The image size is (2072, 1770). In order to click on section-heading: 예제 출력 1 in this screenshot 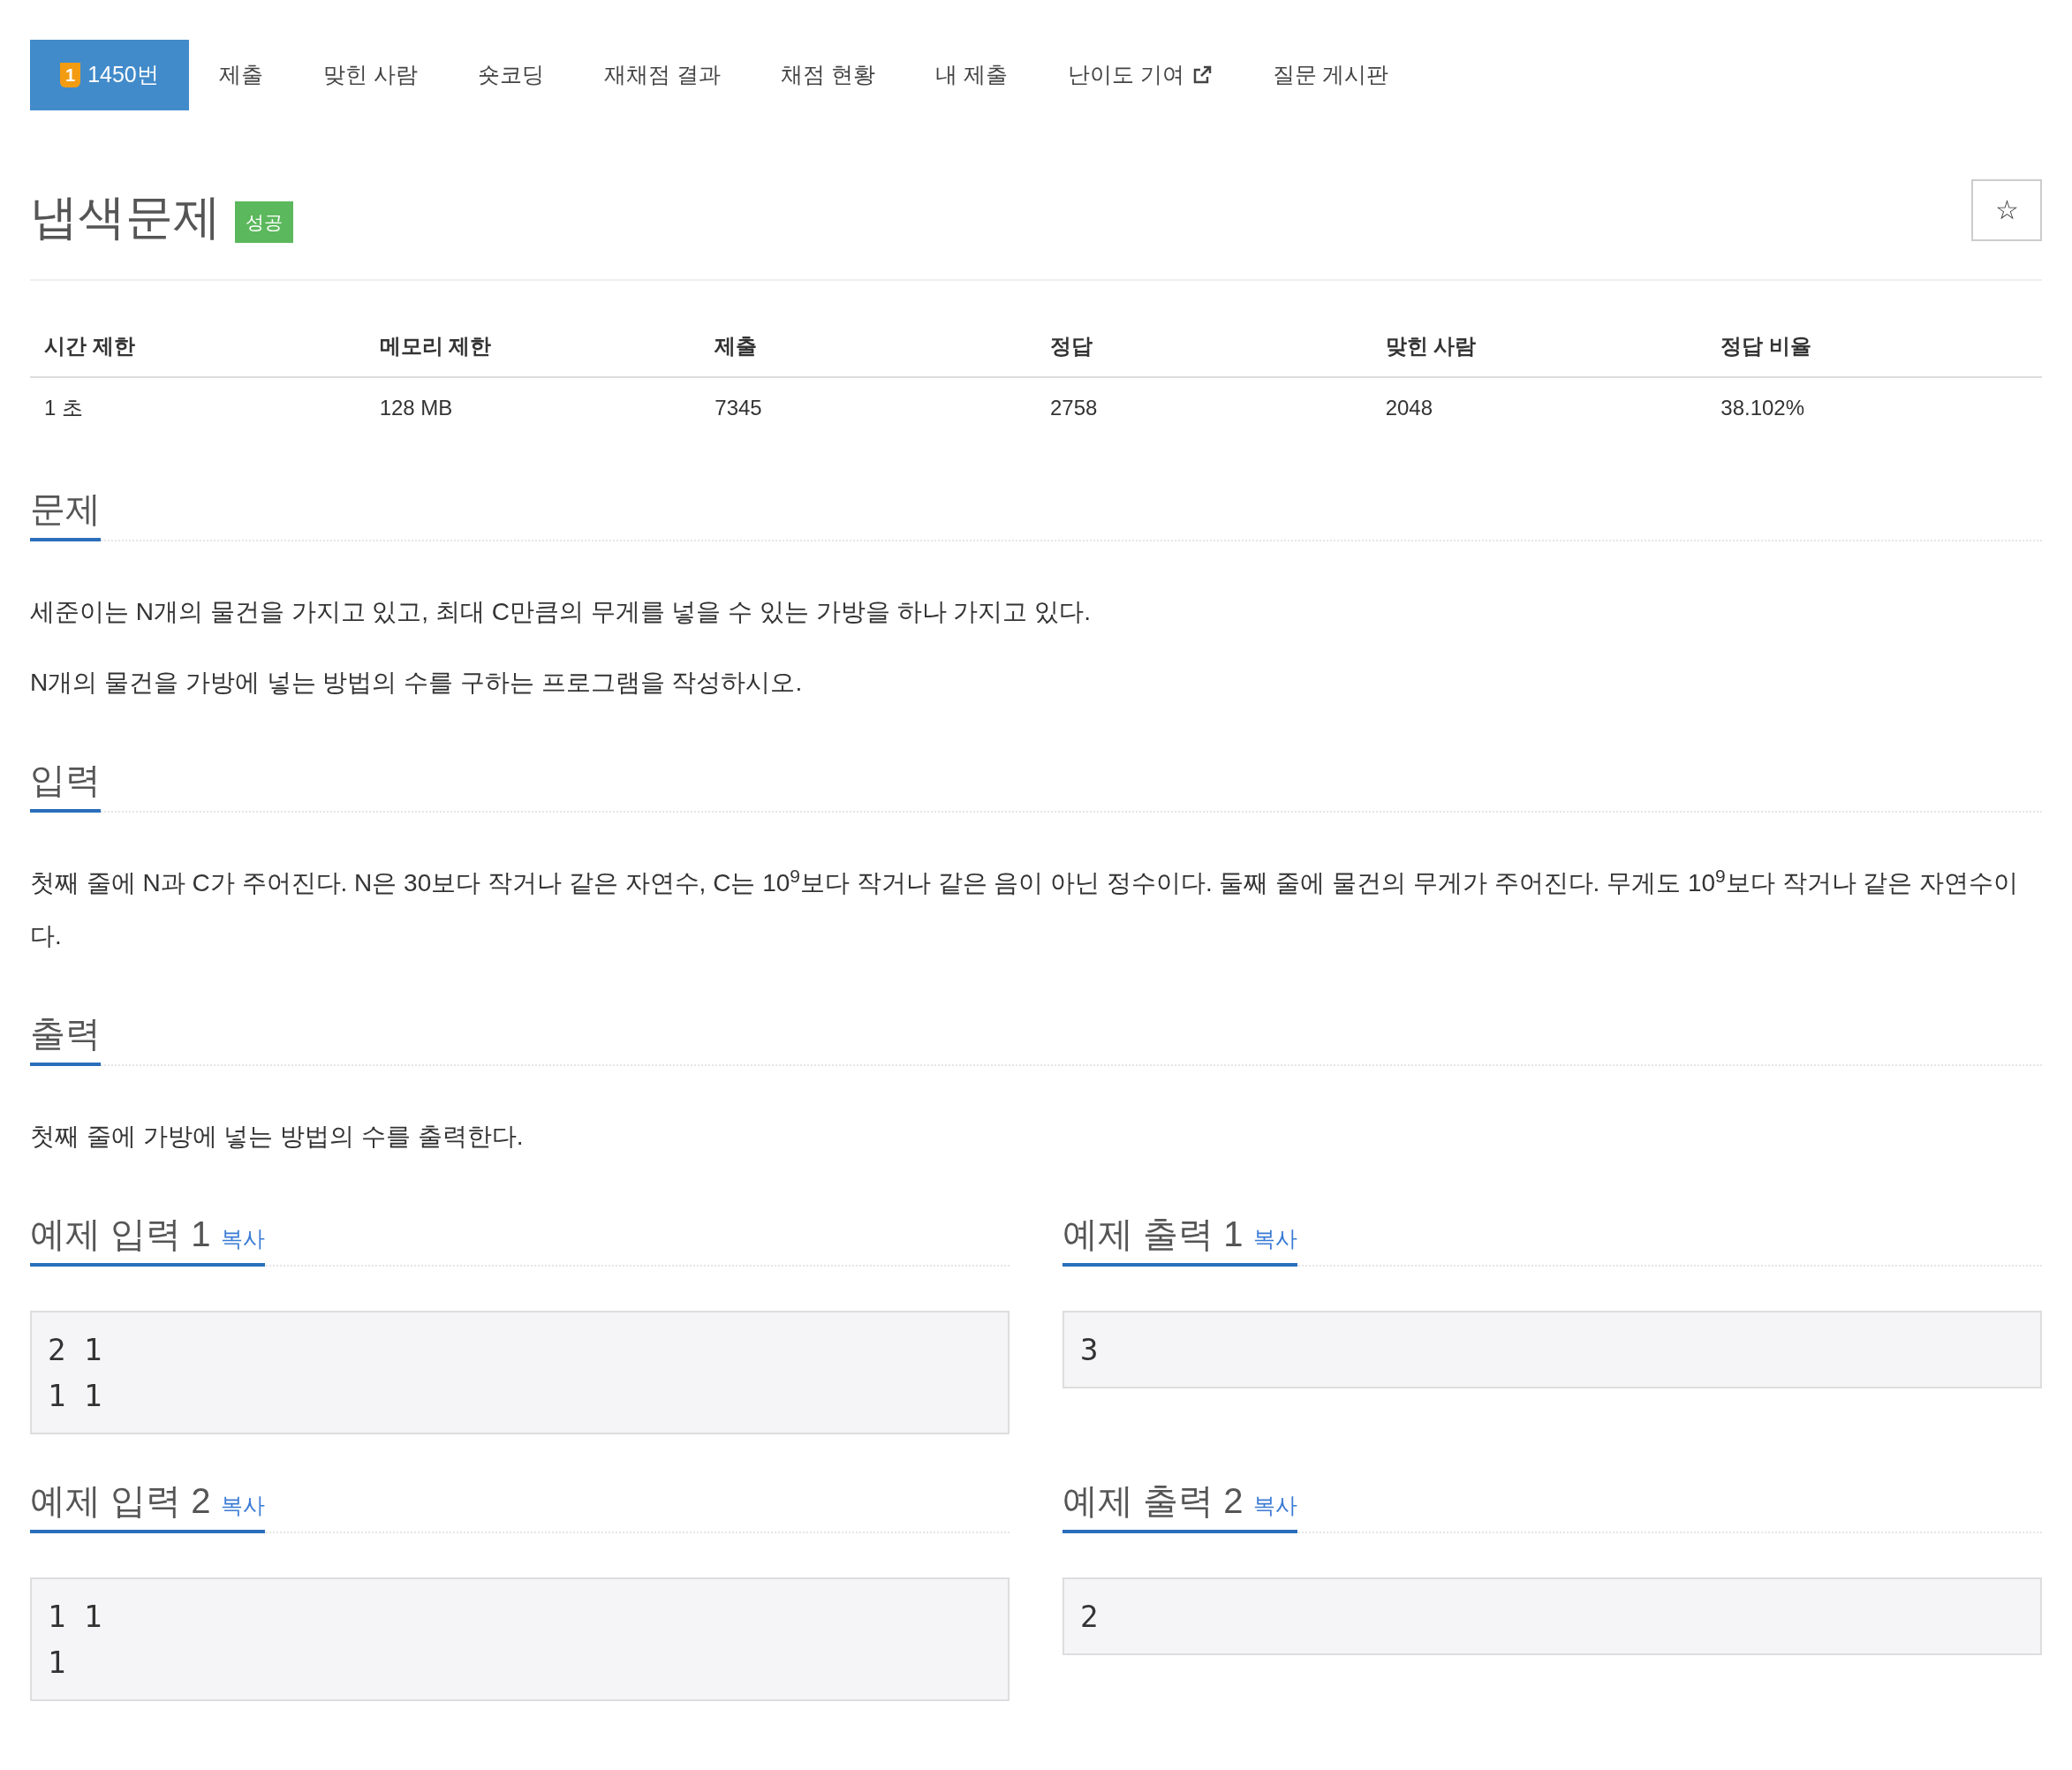, I will do `click(1153, 1234)`.